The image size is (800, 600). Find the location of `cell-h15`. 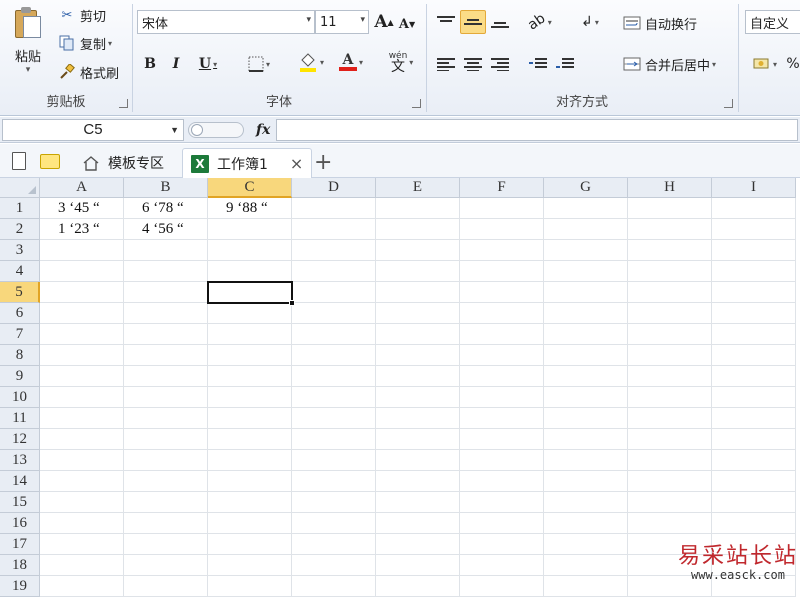

cell-h15 is located at coordinates (670, 502).